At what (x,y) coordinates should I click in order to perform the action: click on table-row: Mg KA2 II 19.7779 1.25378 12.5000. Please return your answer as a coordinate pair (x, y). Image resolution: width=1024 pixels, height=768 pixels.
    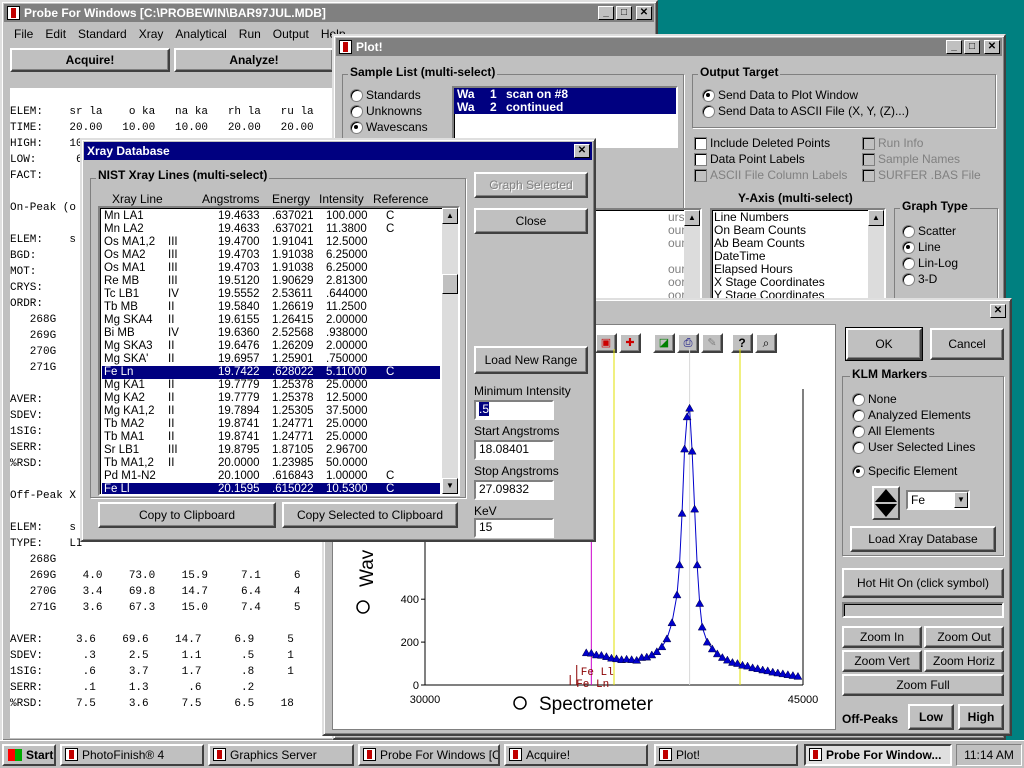
    Looking at the image, I should click on (271, 398).